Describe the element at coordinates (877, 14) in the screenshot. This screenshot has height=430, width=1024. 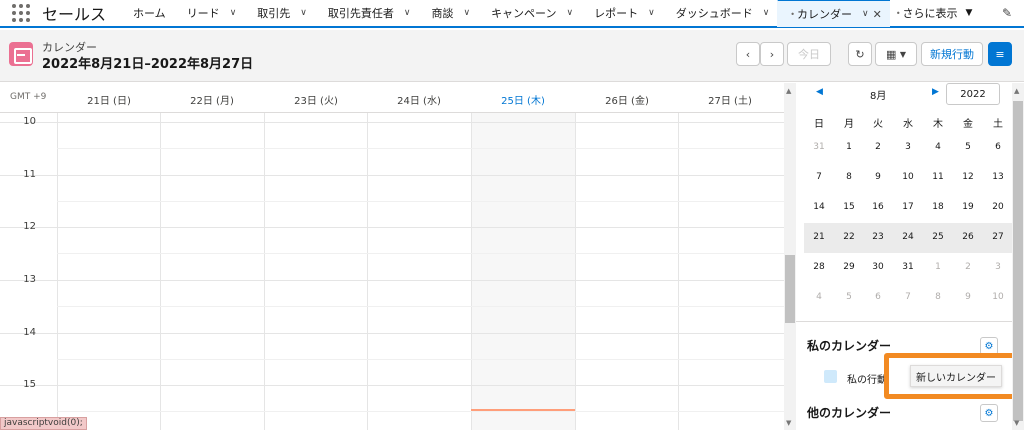
I see `close-icon: ✕` at that location.